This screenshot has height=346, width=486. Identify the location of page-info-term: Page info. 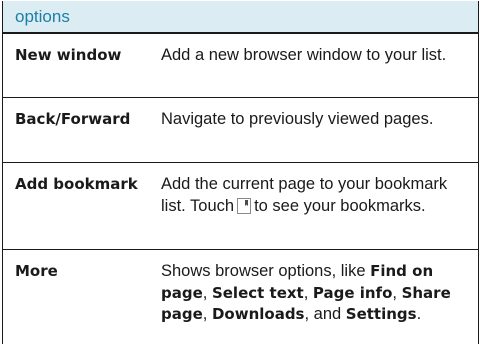
(352, 292).